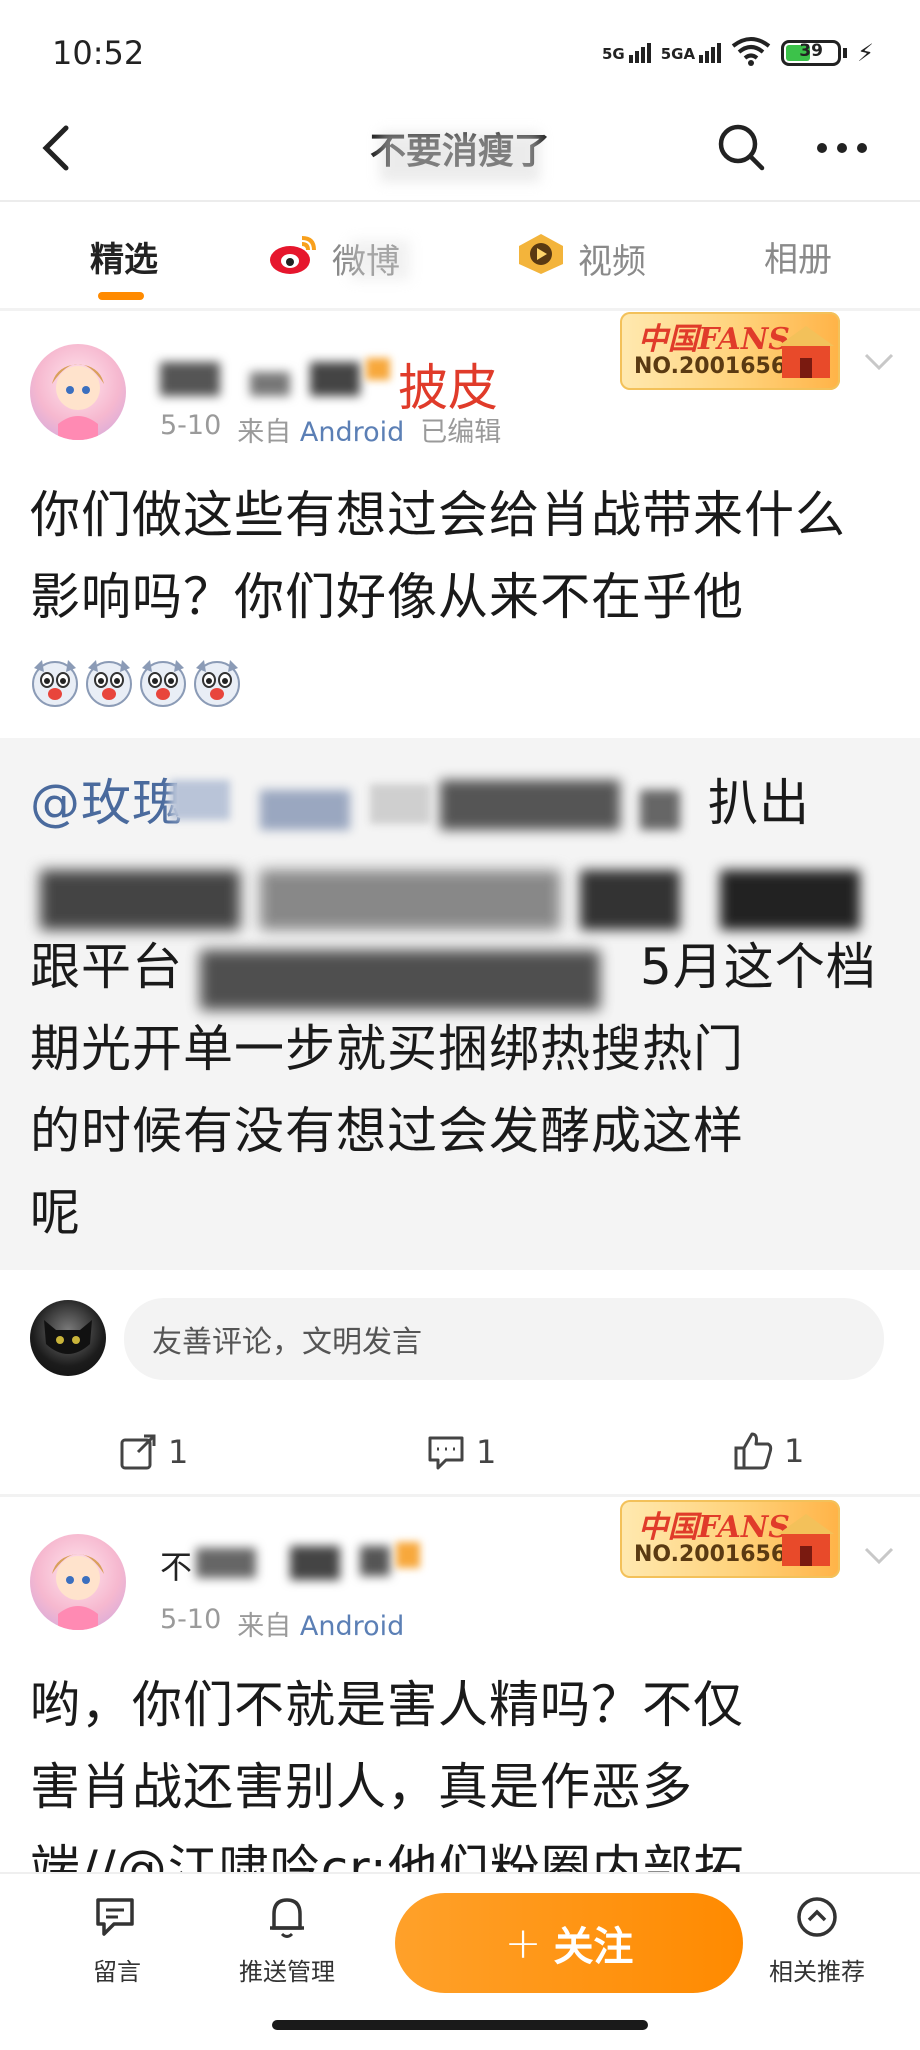 This screenshot has height=2050, width=920. Describe the element at coordinates (460, 2025) in the screenshot. I see `home-indicator` at that location.